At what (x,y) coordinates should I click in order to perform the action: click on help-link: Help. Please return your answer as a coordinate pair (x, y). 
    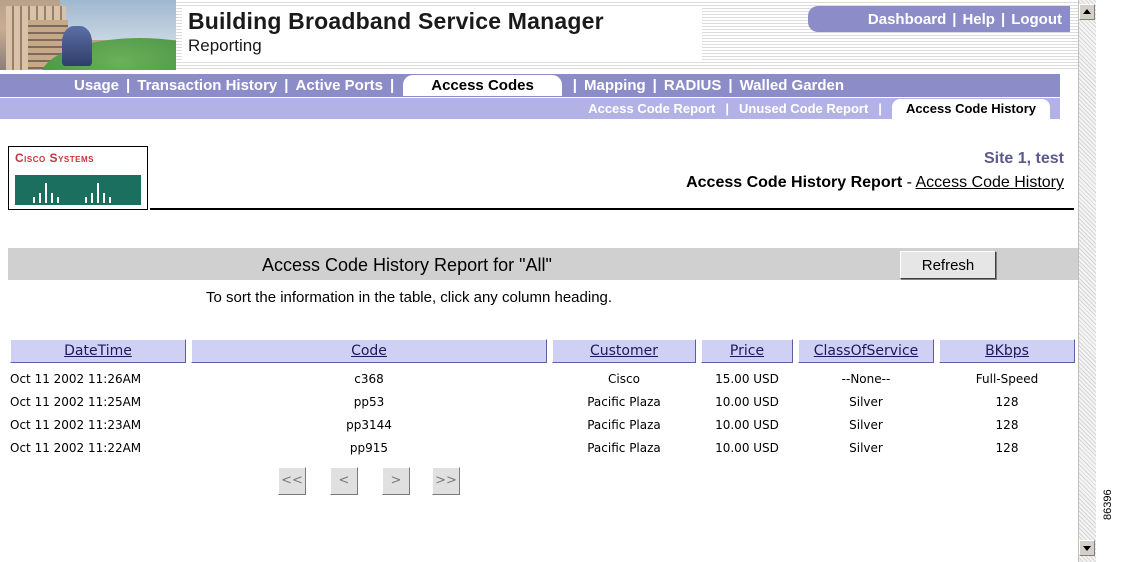
    Looking at the image, I should click on (978, 19).